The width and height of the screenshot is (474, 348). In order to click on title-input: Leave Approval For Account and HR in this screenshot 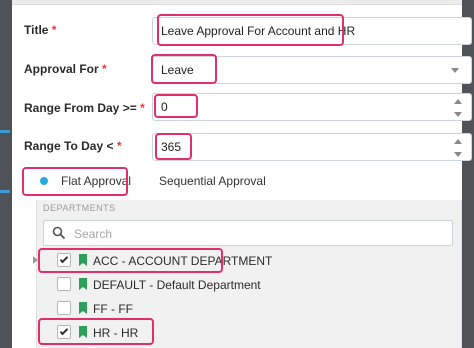, I will do `click(312, 31)`.